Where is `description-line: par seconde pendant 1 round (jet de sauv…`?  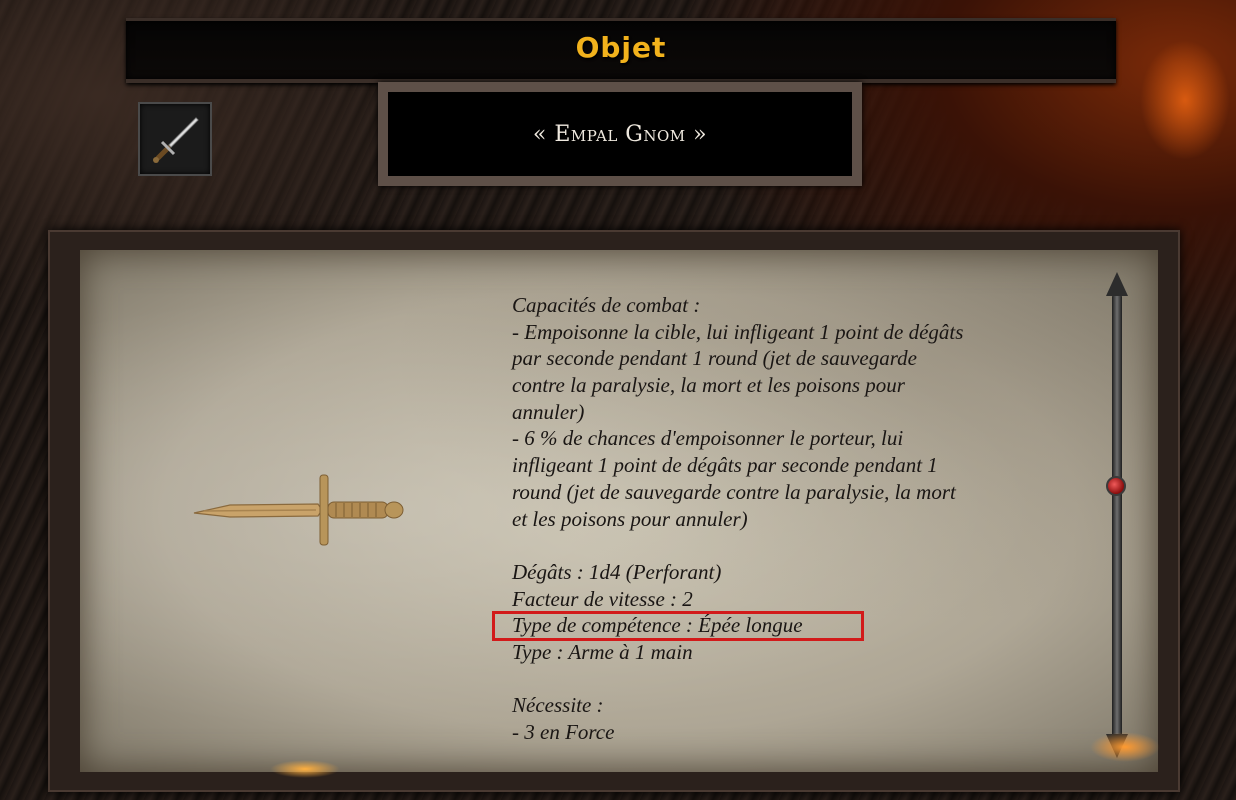
description-line: par seconde pendant 1 round (jet de sauv… is located at coordinates (714, 358).